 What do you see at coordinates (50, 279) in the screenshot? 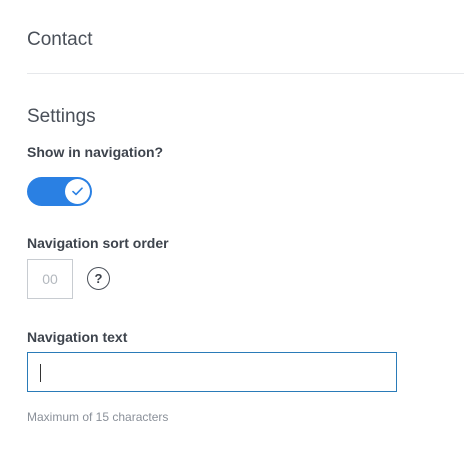
I see `navigation-sort-order-input` at bounding box center [50, 279].